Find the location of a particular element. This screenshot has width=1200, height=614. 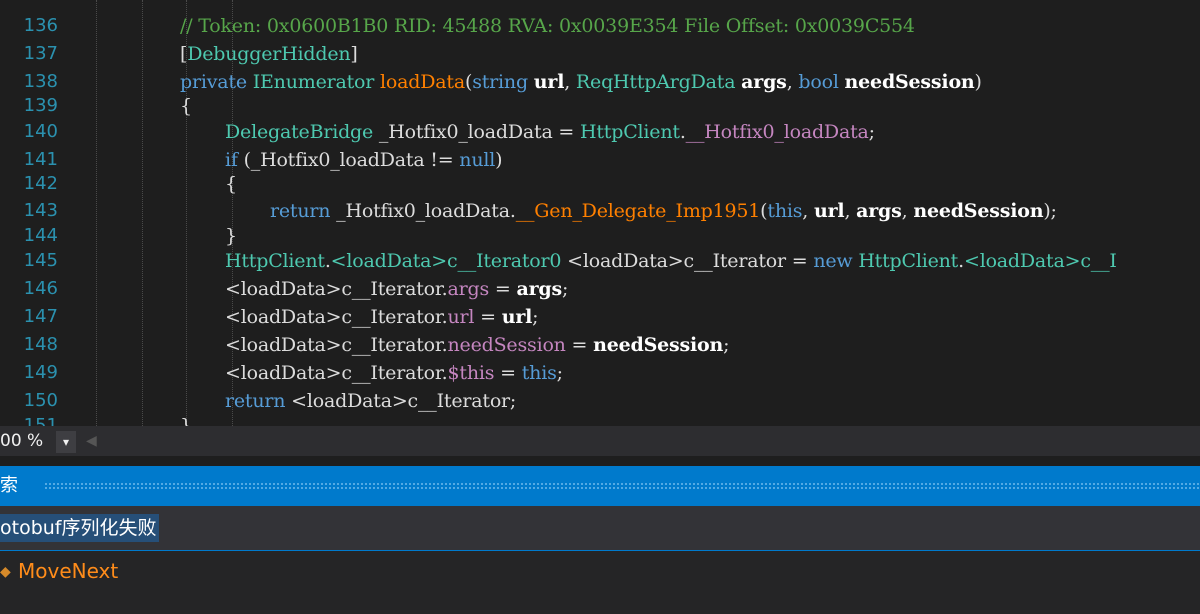

titlebar-grip is located at coordinates (622, 486).